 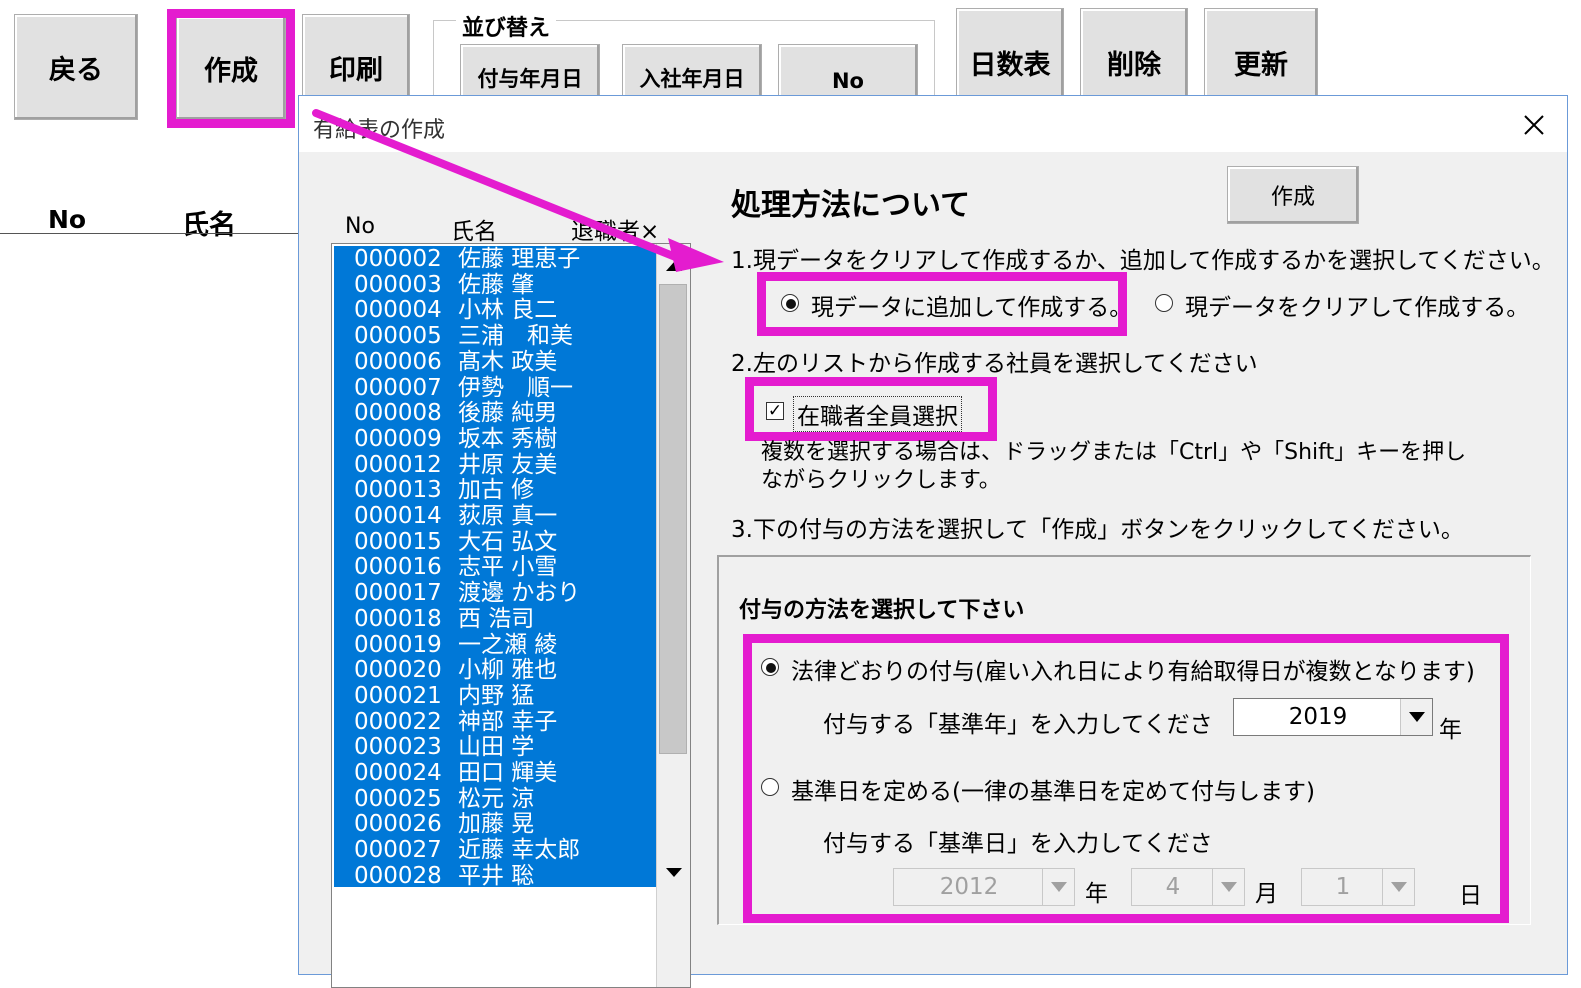 I want to click on annotation-arrow-icon, so click(x=518, y=190).